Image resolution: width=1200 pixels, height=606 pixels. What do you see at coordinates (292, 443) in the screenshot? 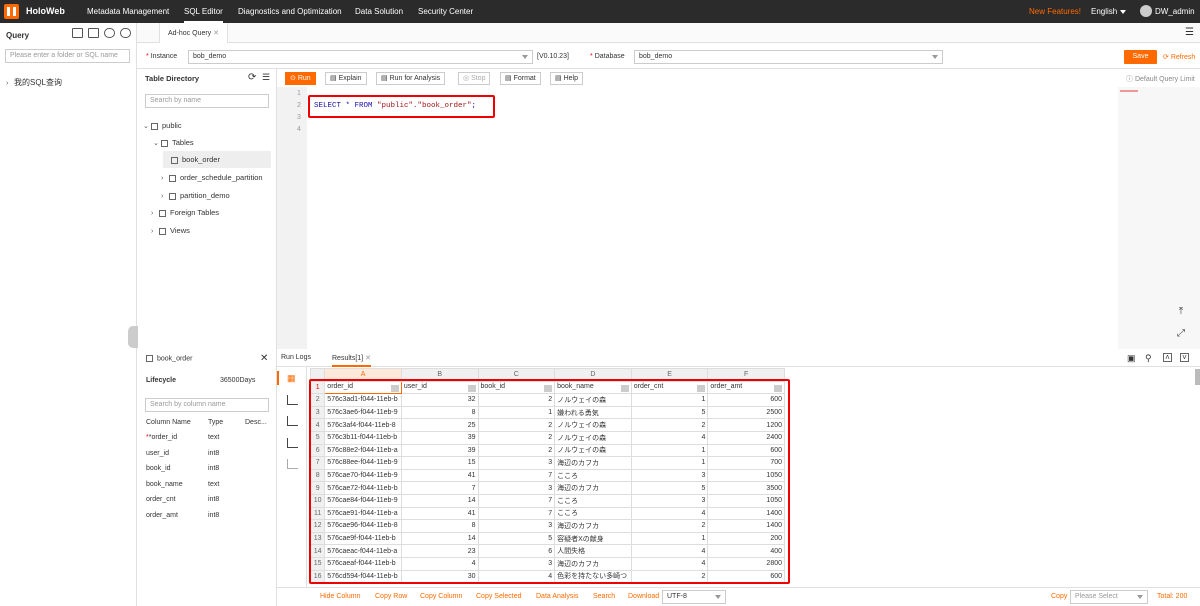
I see `line-chart-icon` at bounding box center [292, 443].